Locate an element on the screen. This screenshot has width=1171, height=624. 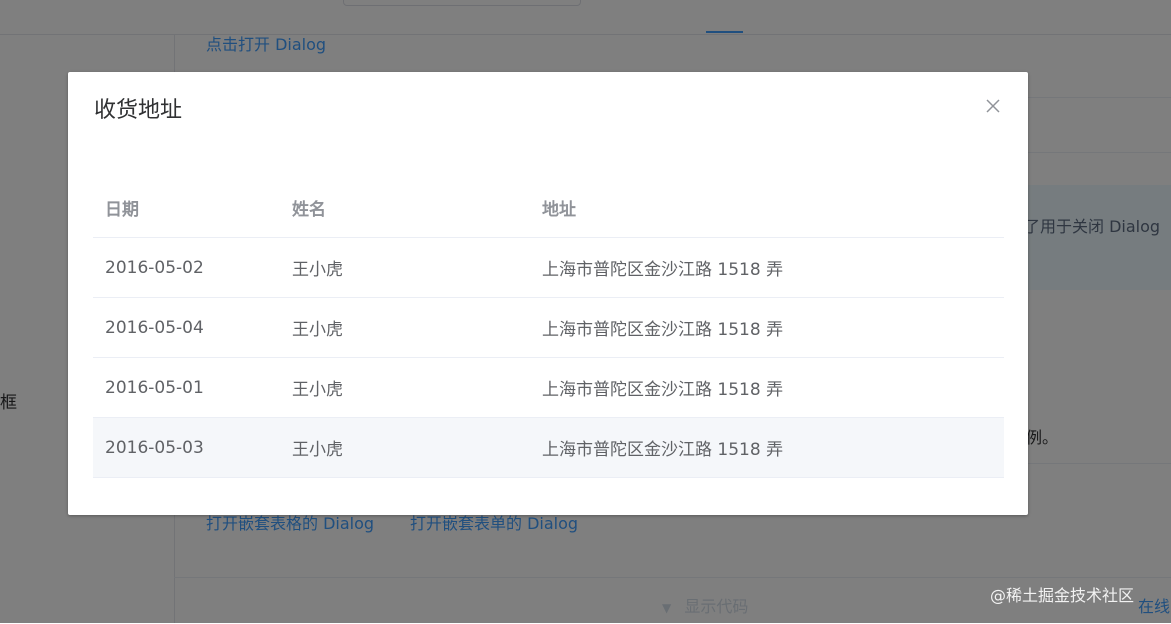
table-row: 2016-05-03 王小虎 上海市普陀区金沙江路 1518 弄 is located at coordinates (548, 447).